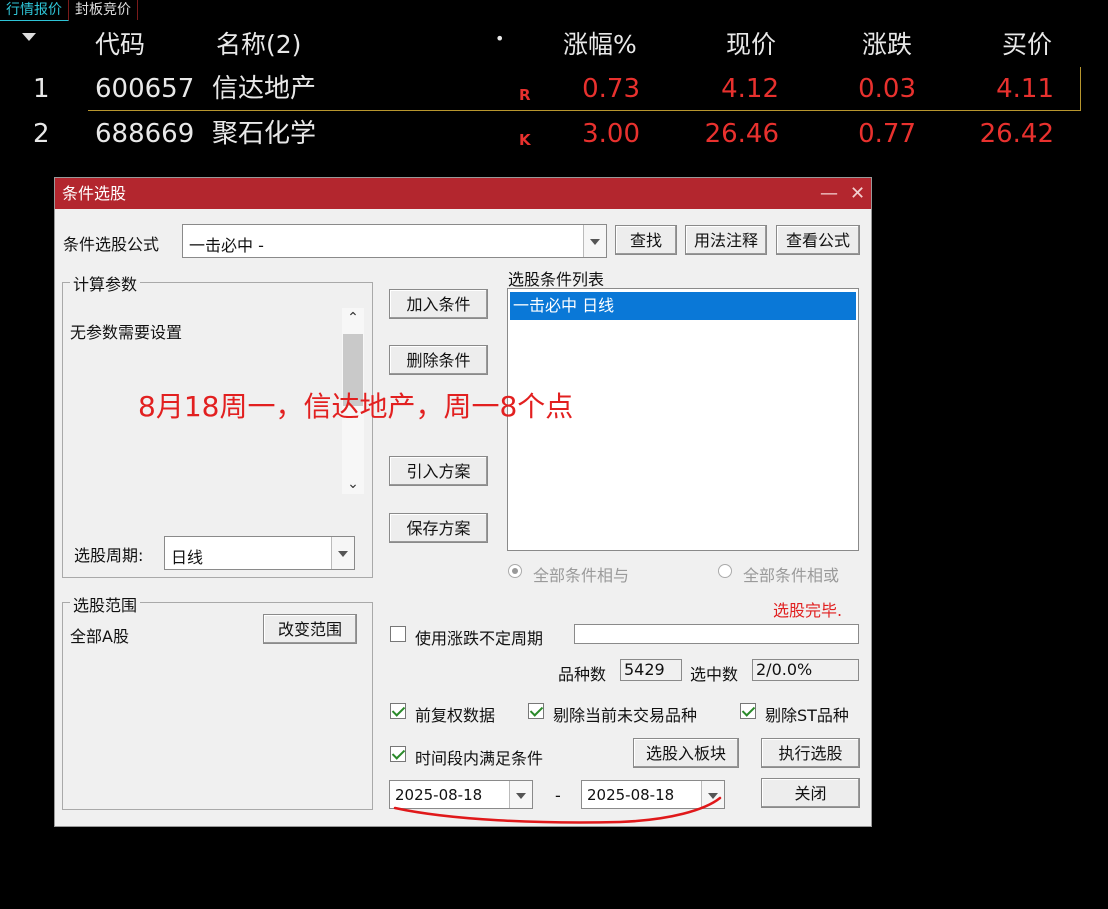  Describe the element at coordinates (438, 360) in the screenshot. I see `delete-condition-button: 删除条件` at that location.